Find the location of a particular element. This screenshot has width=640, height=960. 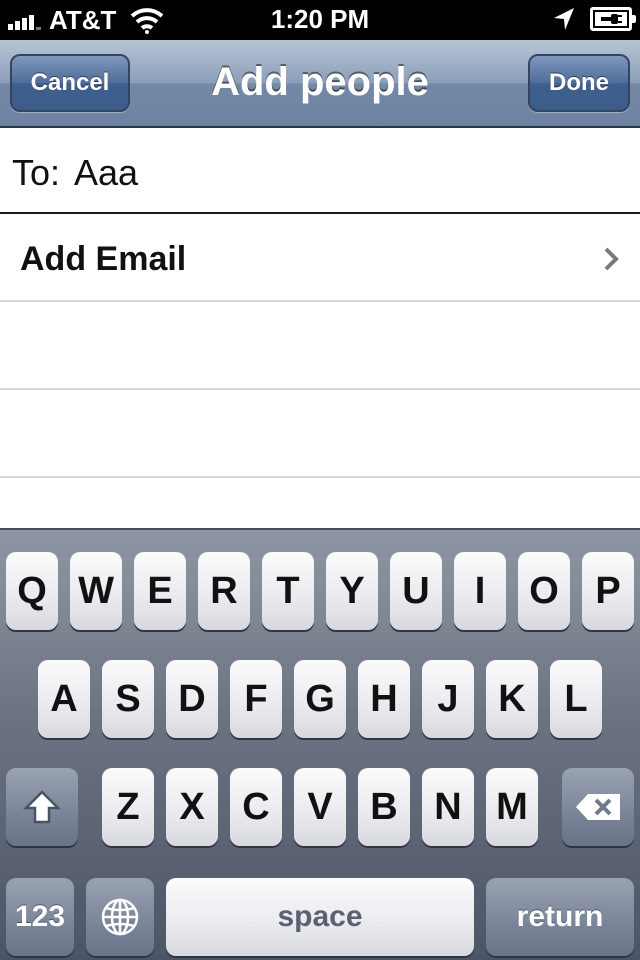

key-v: V is located at coordinates (320, 807).